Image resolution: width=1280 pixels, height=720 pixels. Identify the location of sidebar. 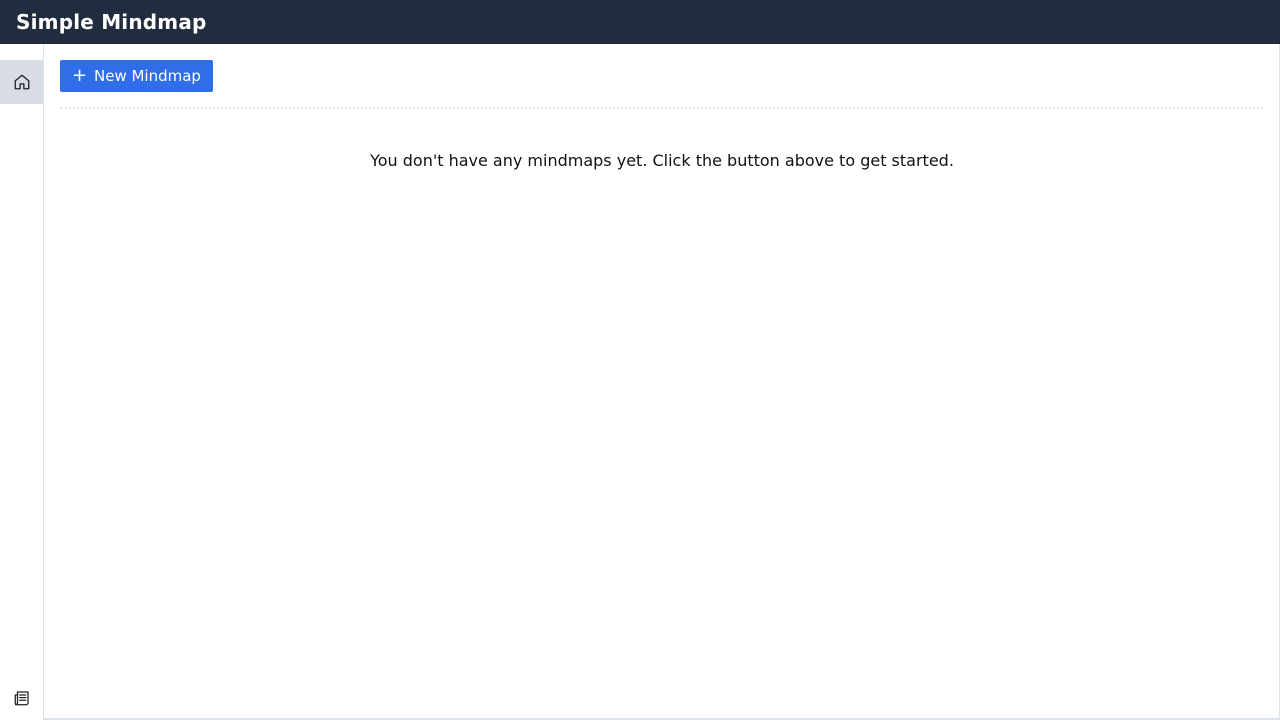
(22, 382).